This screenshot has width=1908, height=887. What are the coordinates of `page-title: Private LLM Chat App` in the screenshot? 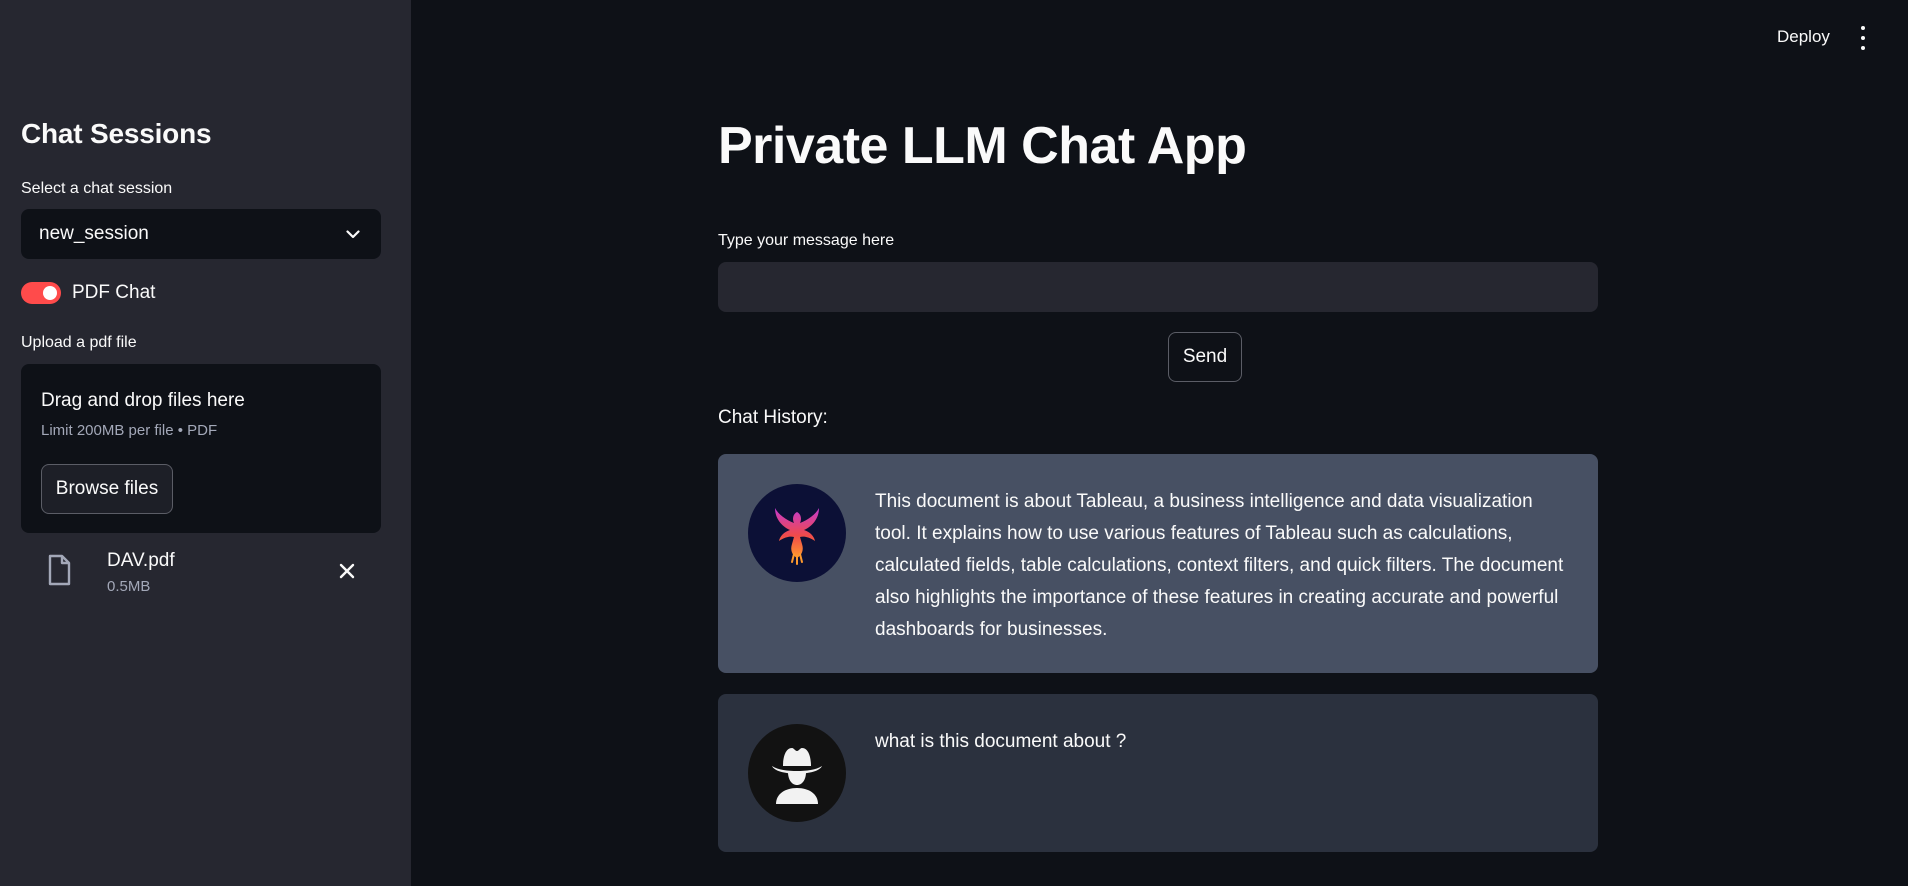 It's located at (982, 146).